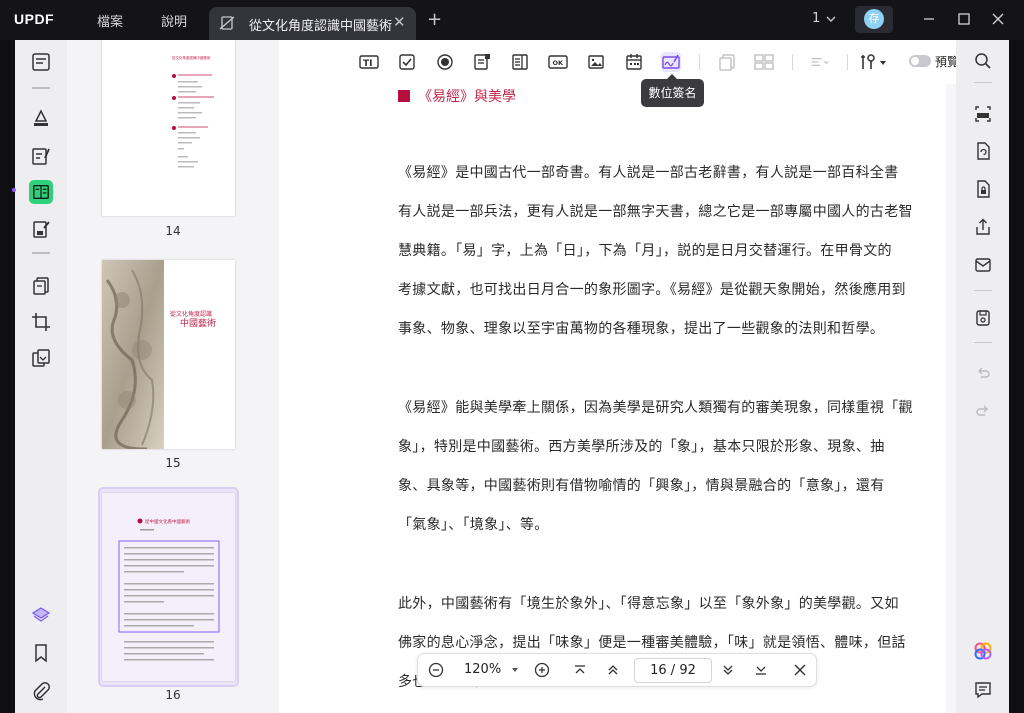  I want to click on bookmark-icon, so click(41, 653).